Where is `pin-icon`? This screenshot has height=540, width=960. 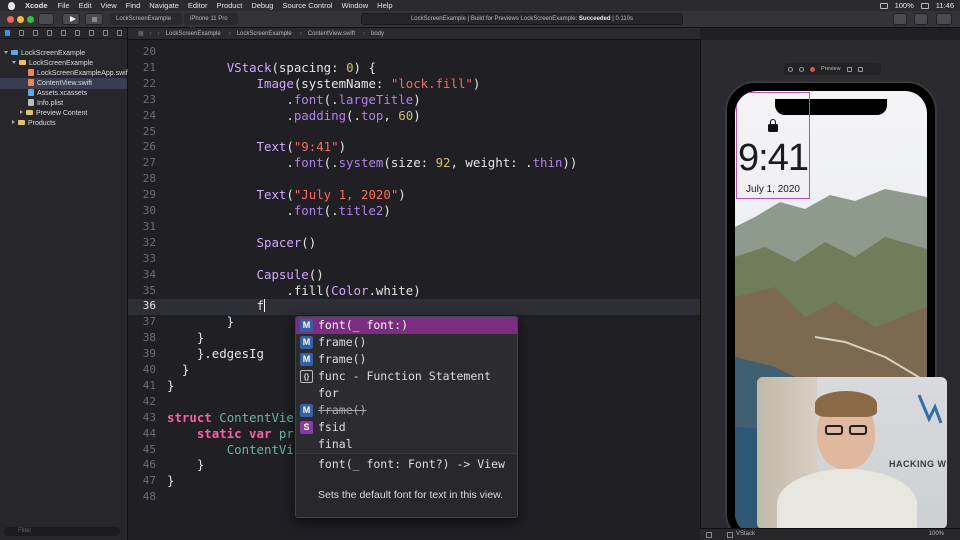 pin-icon is located at coordinates (709, 535).